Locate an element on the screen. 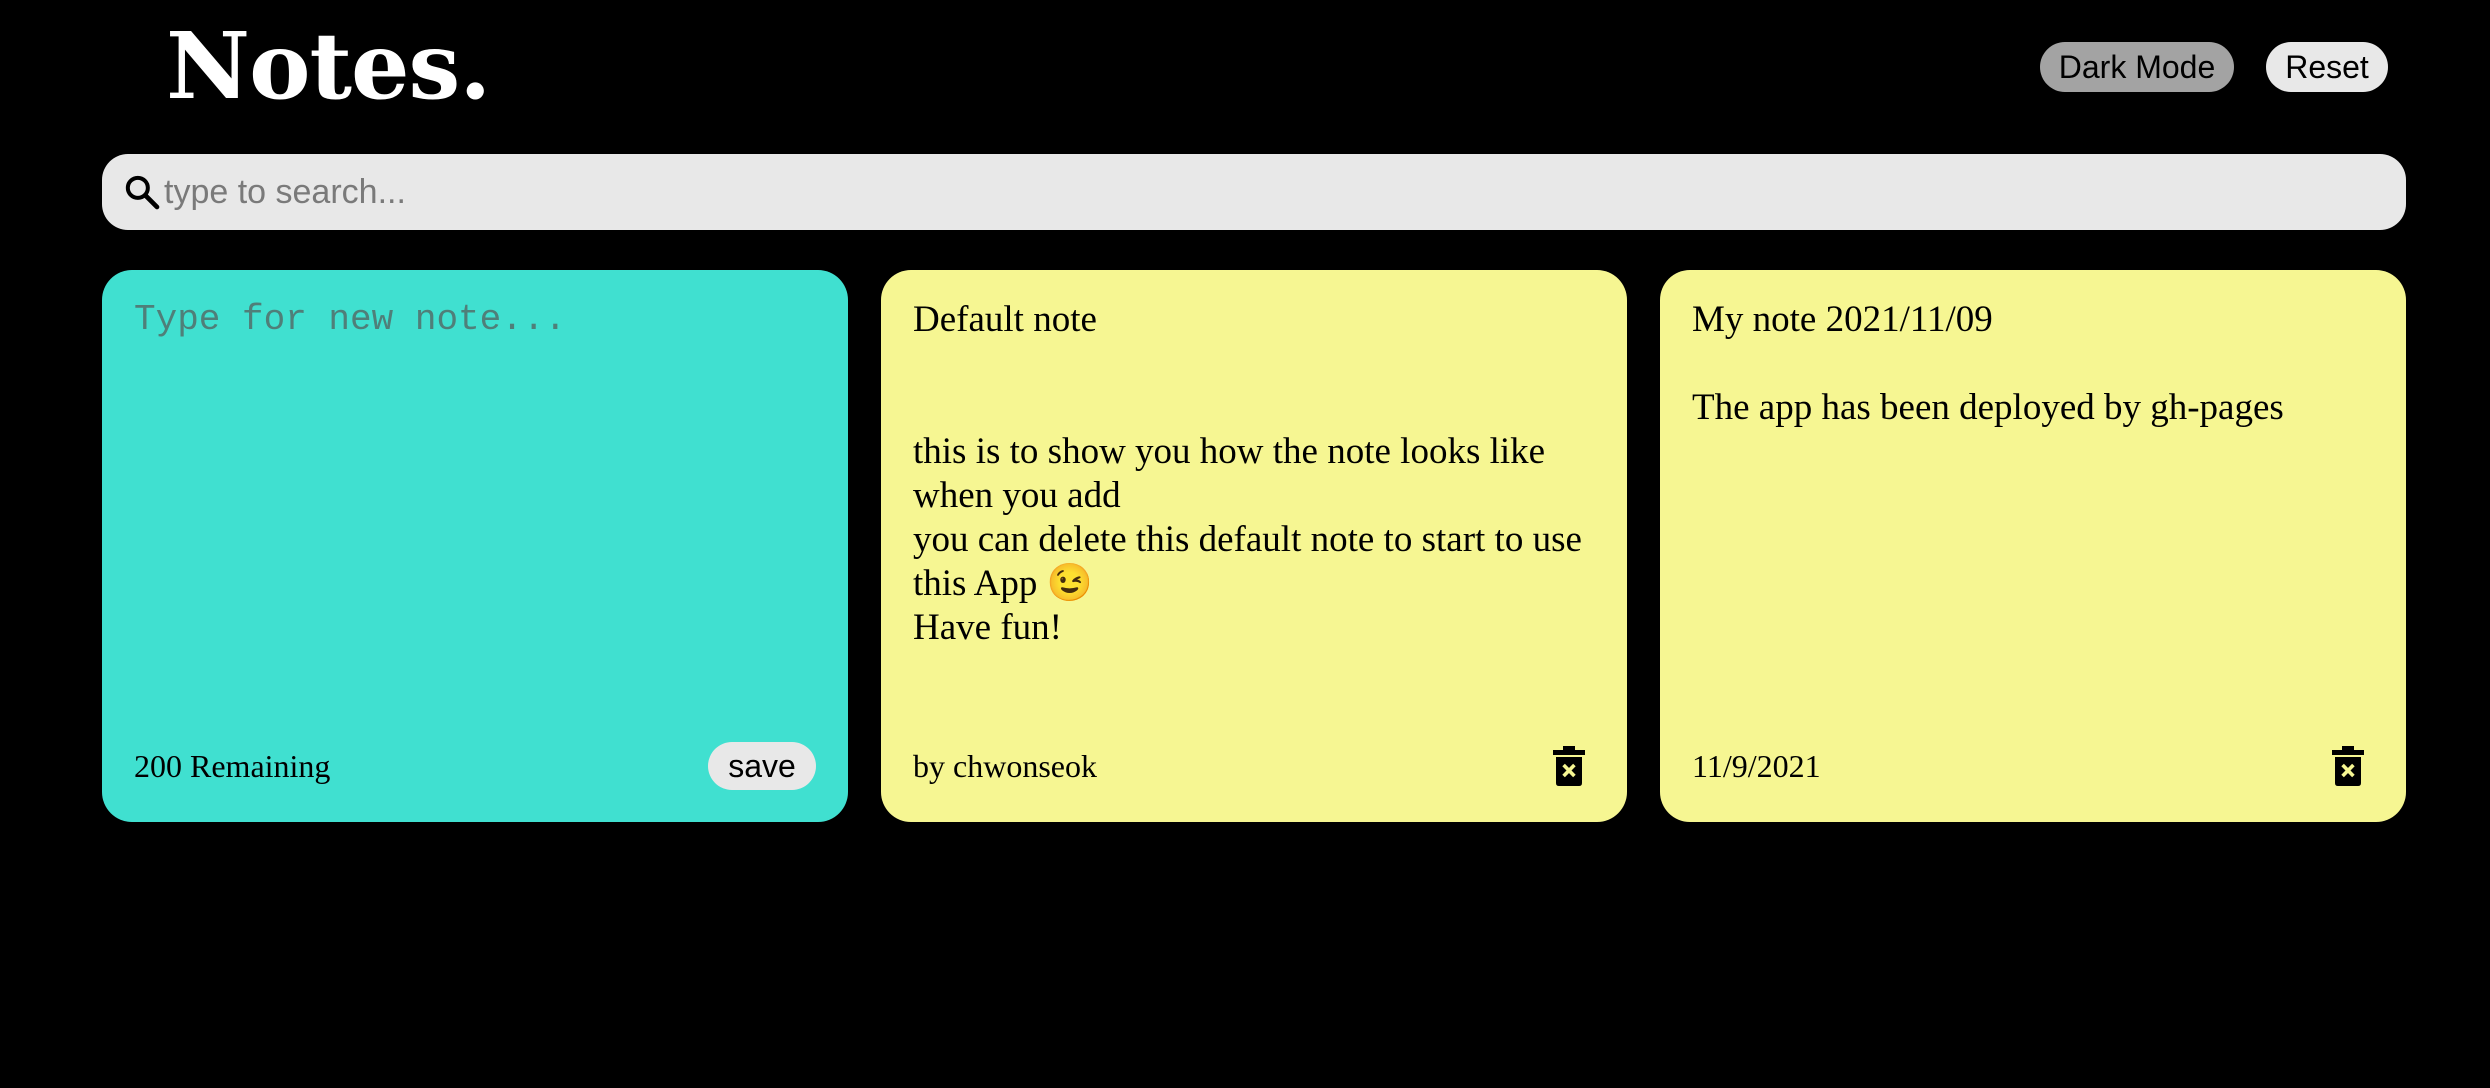 The height and width of the screenshot is (1088, 2490). new-note-textarea is located at coordinates (474, 498).